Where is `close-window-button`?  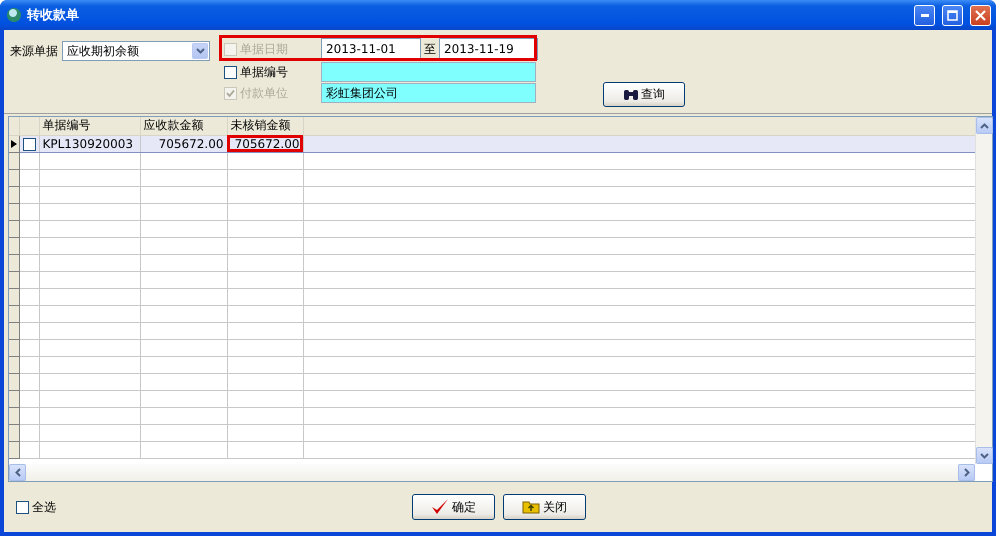 close-window-button is located at coordinates (980, 15).